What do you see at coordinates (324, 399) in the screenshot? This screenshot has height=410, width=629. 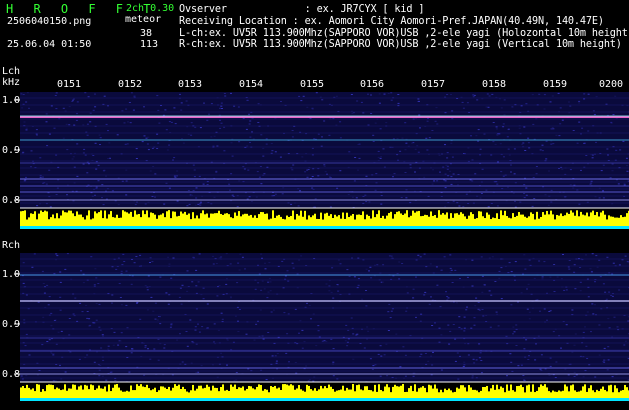 I see `rch-panel-level-base` at bounding box center [324, 399].